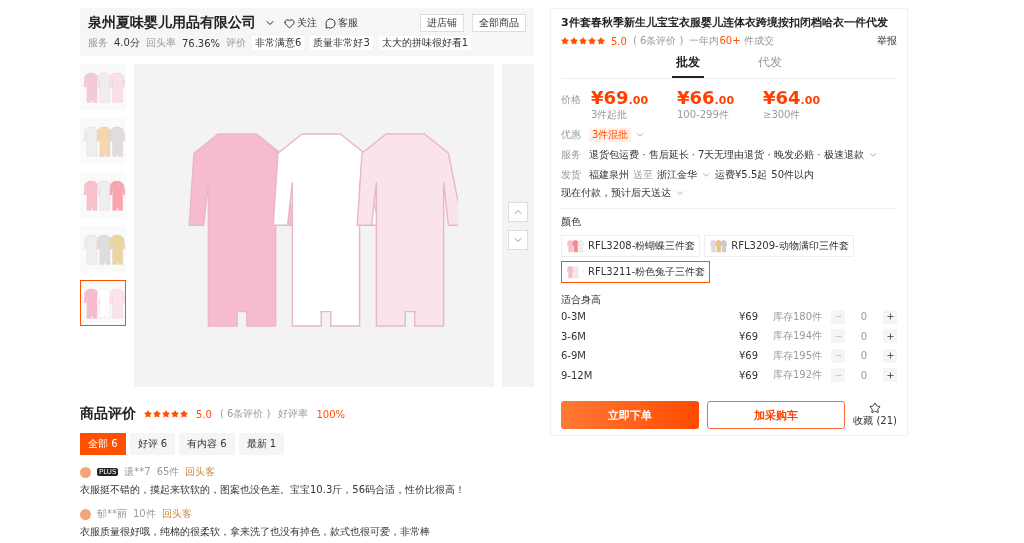 This screenshot has height=543, width=1024. Describe the element at coordinates (776, 415) in the screenshot. I see `add-to-cart-button: 加采购车` at that location.